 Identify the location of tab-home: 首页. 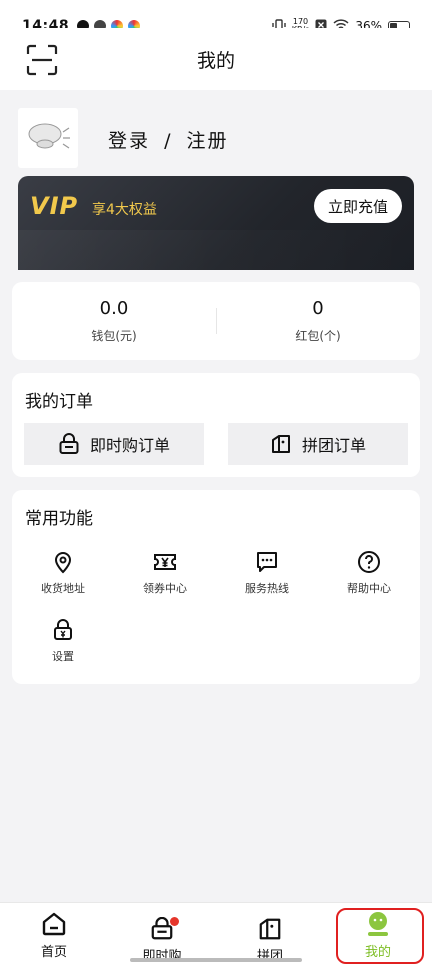
(54, 933).